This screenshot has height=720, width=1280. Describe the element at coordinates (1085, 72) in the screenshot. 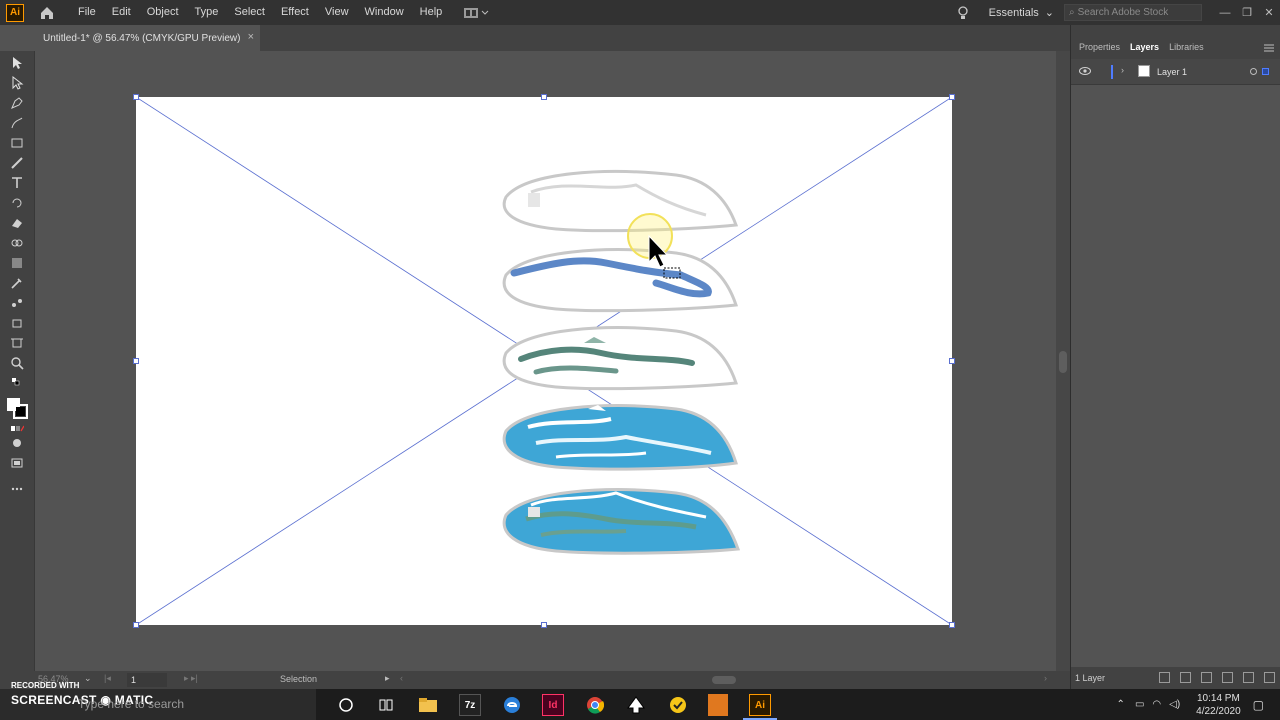

I see `visibility-eye-icon` at that location.